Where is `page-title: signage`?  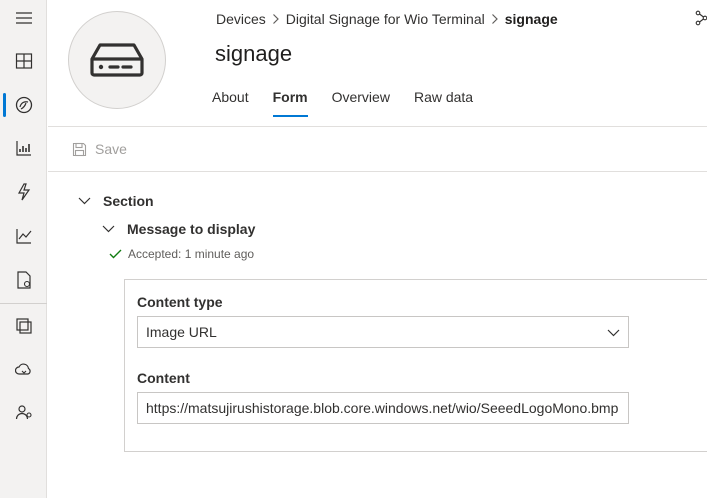
page-title: signage is located at coordinates (254, 53).